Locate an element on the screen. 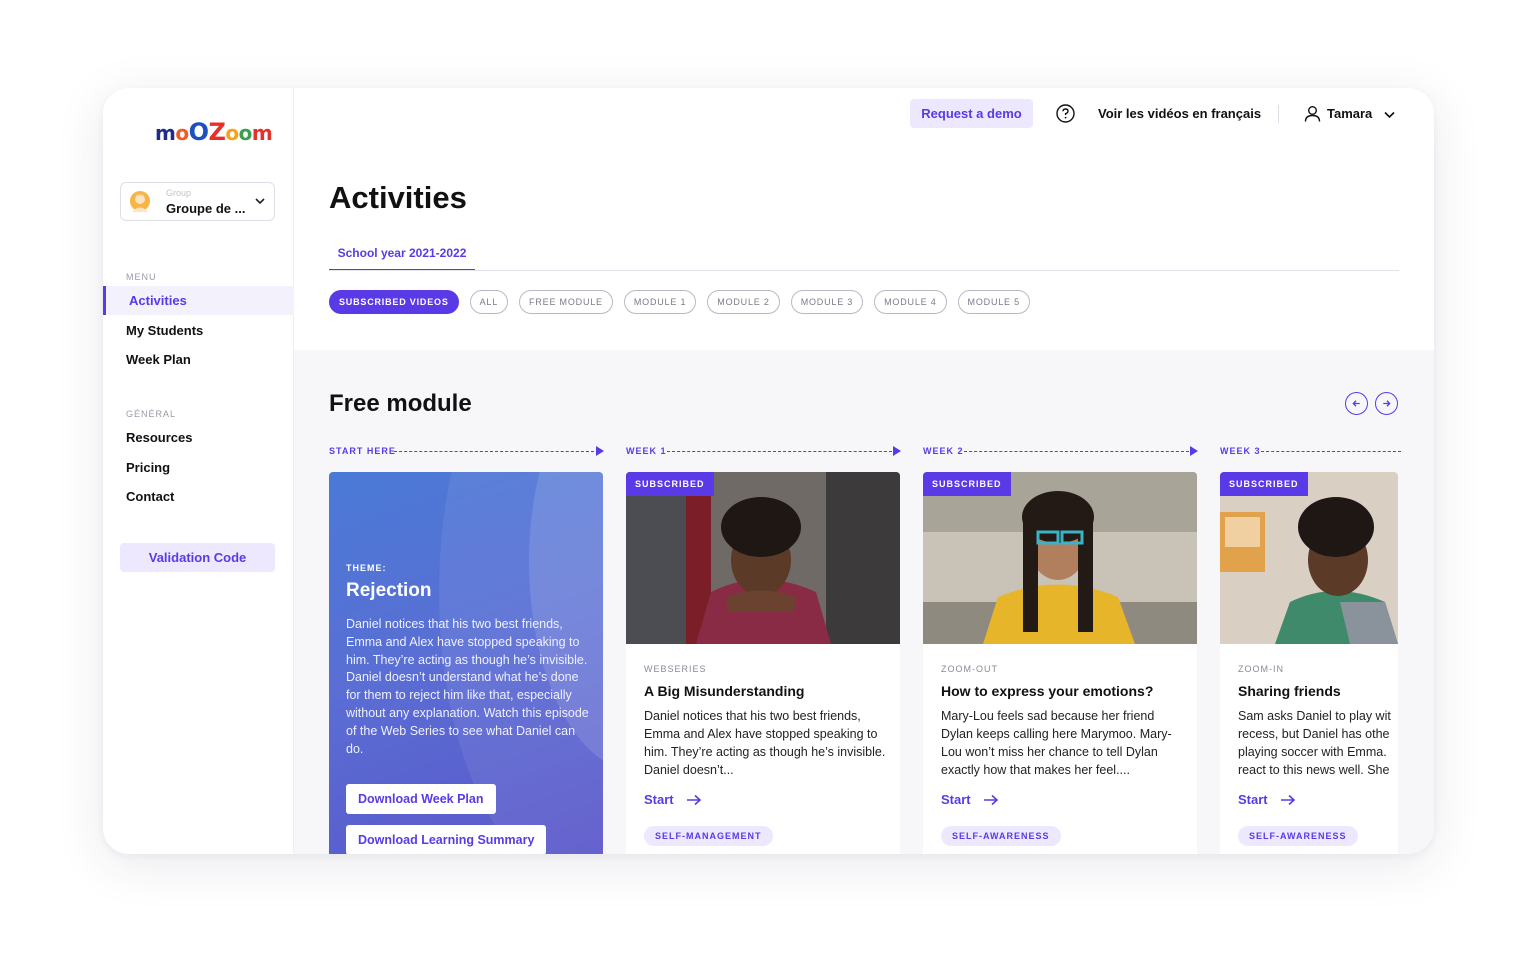 The width and height of the screenshot is (1536, 970). sidebar-item-pricing: Pricing is located at coordinates (198, 467).